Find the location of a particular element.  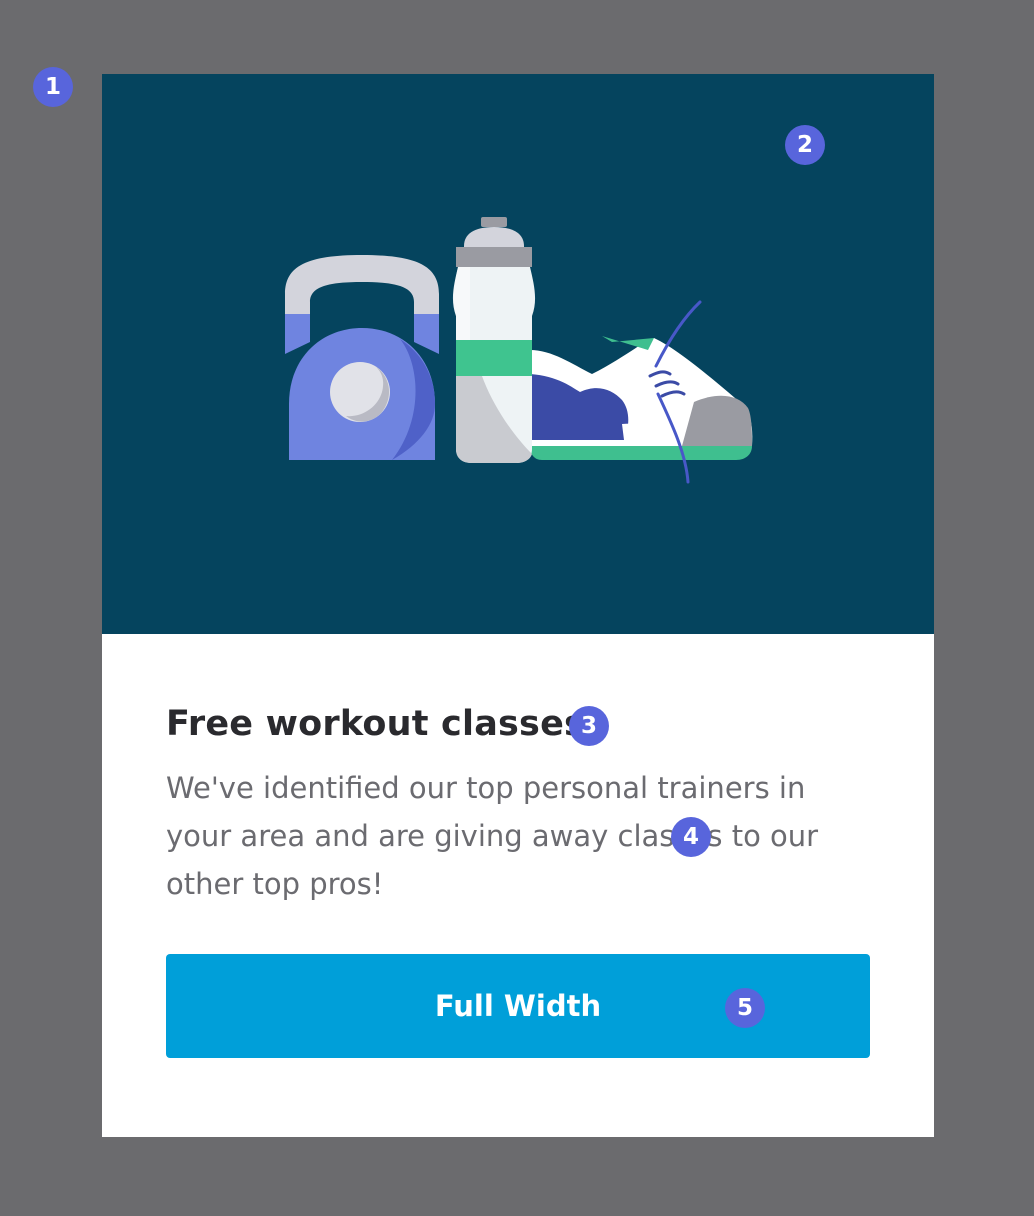

kettlebell-icon is located at coordinates (362, 357).